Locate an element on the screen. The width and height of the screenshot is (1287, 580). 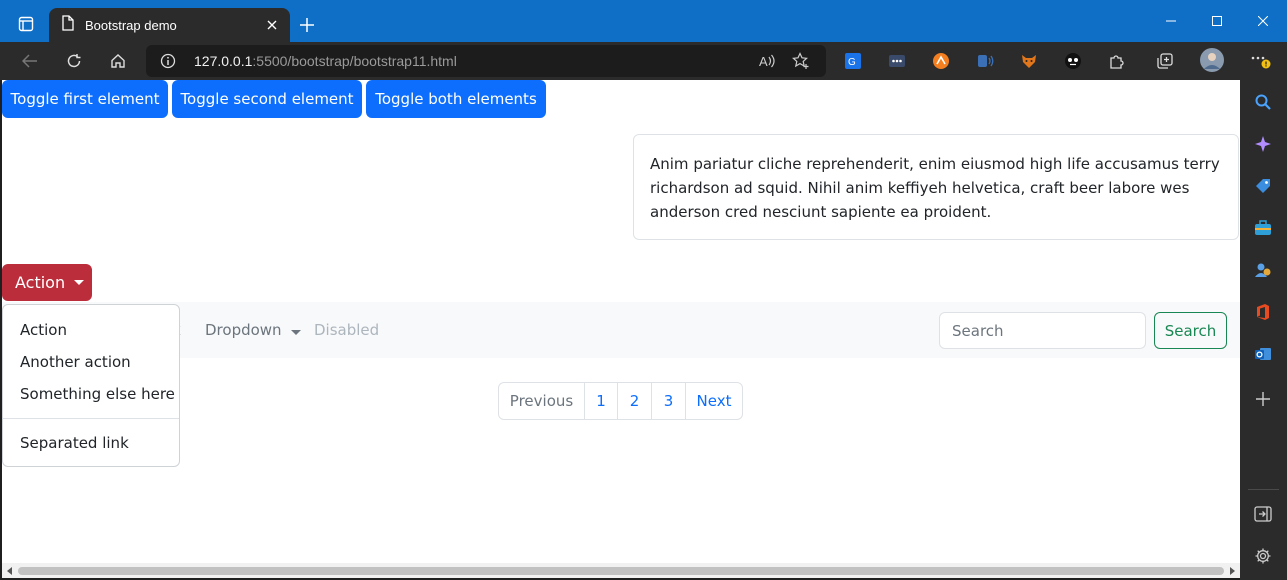
new-tab-button is located at coordinates (307, 25).